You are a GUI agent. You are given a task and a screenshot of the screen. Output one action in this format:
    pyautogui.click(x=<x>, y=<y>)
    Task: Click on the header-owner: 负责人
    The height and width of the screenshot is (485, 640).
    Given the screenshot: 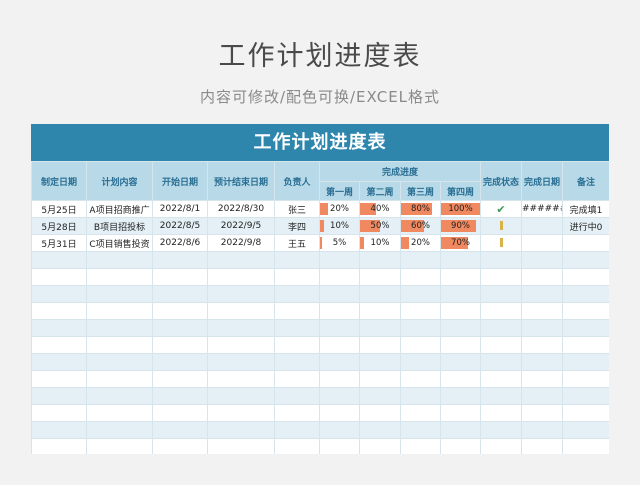 What is the action you would take?
    pyautogui.click(x=297, y=181)
    